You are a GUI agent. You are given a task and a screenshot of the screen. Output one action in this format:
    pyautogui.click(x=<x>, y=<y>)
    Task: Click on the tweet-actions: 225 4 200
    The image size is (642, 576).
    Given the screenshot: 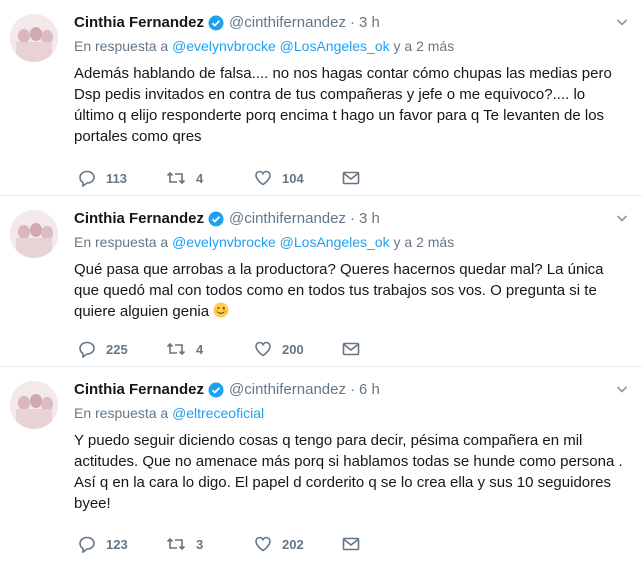 What is the action you would take?
    pyautogui.click(x=254, y=349)
    